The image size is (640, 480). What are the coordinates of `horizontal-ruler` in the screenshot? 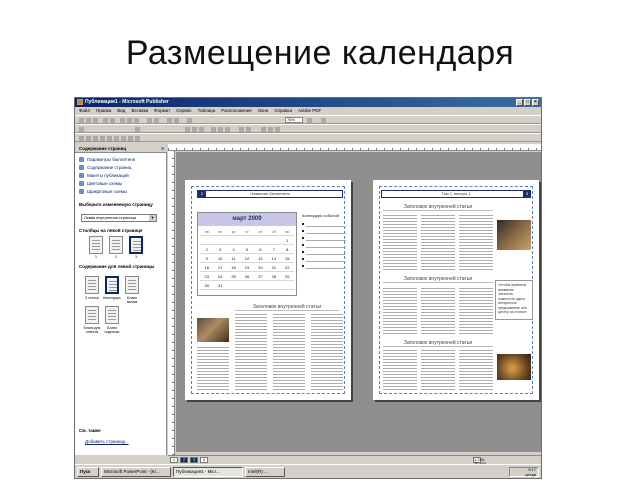 It's located at (354, 147).